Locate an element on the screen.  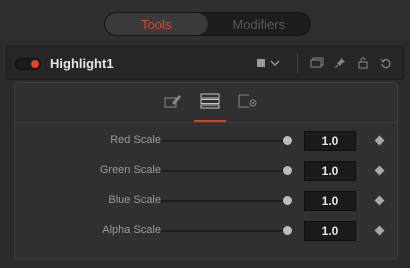
controls-page-tab is located at coordinates (173, 103).